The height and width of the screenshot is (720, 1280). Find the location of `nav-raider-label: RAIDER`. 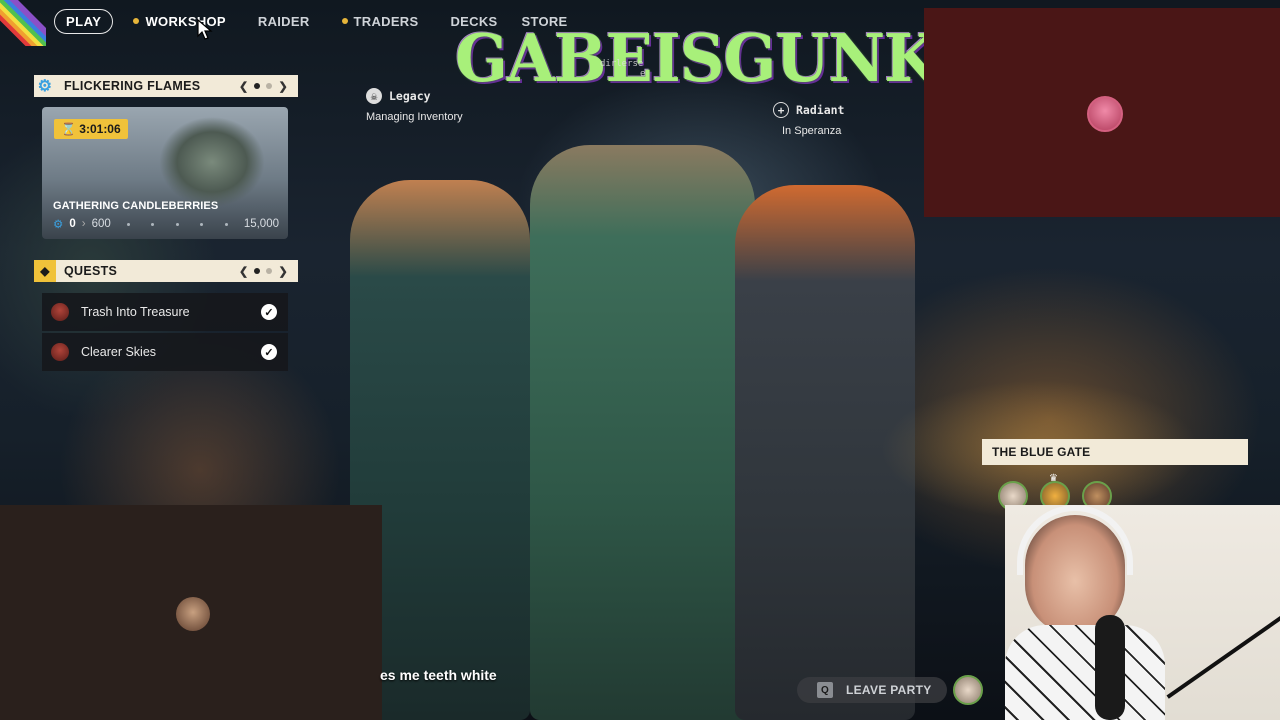

nav-raider-label: RAIDER is located at coordinates (283, 21).